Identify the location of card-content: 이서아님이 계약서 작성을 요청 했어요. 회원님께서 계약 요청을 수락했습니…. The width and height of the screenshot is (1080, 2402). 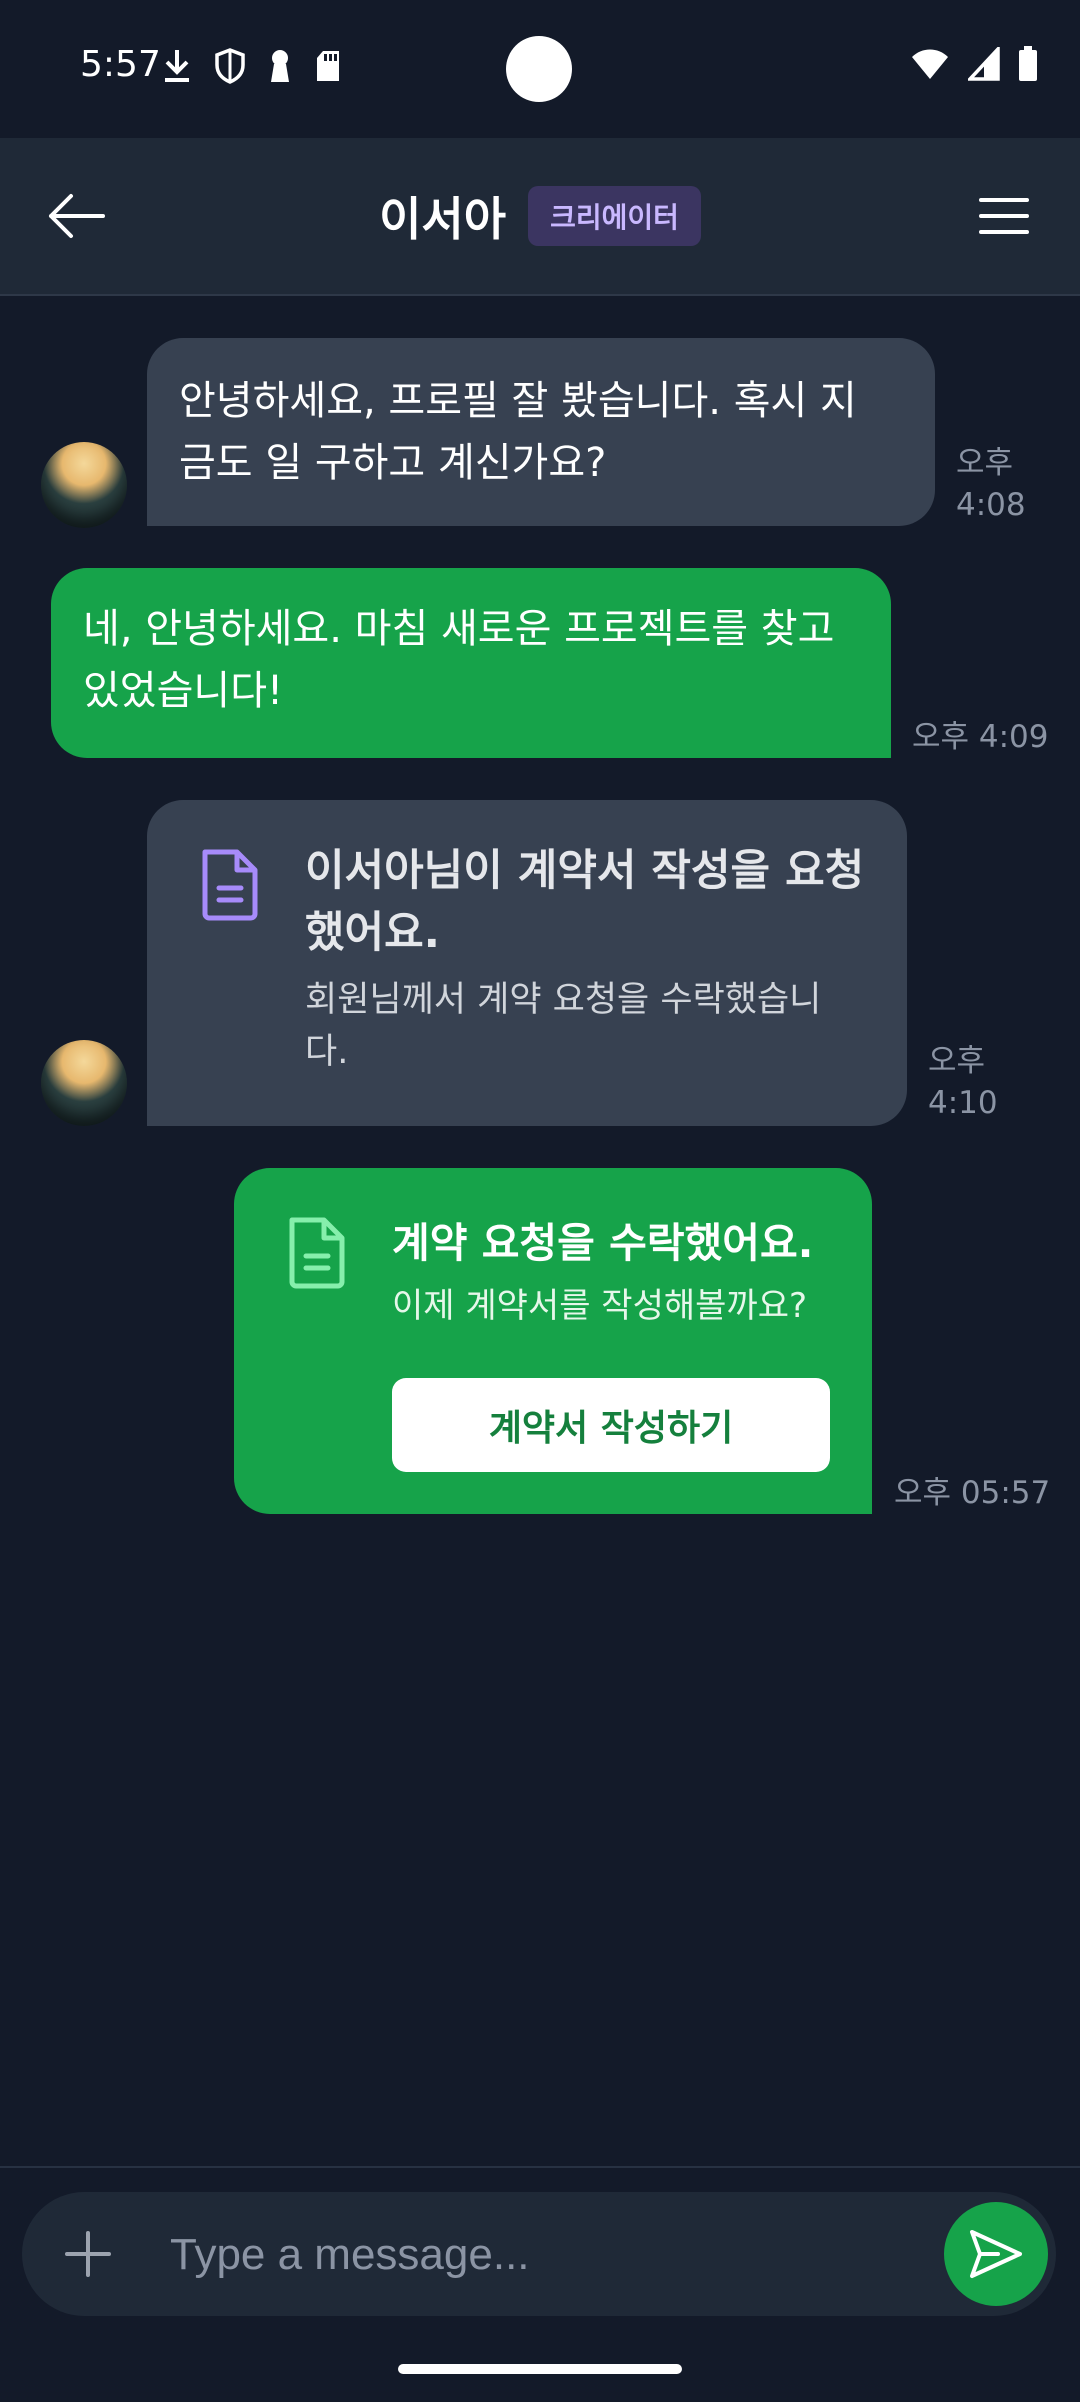
(585, 959).